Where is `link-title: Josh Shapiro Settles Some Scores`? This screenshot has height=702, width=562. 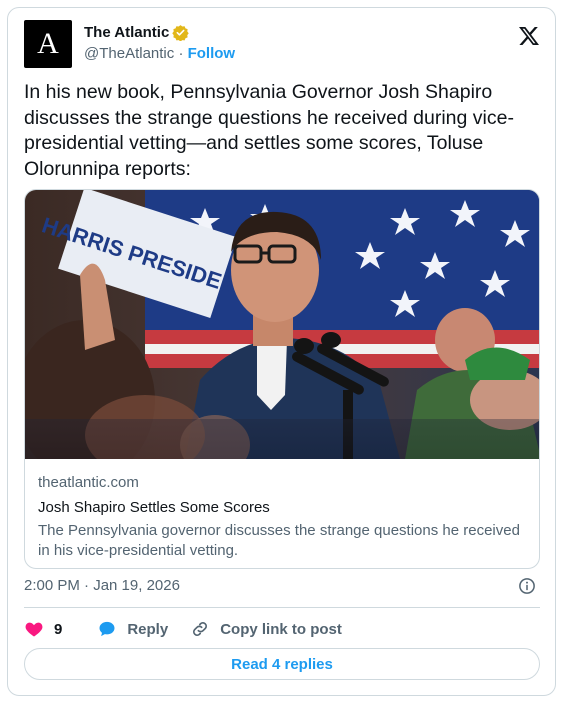 link-title: Josh Shapiro Settles Some Scores is located at coordinates (283, 508).